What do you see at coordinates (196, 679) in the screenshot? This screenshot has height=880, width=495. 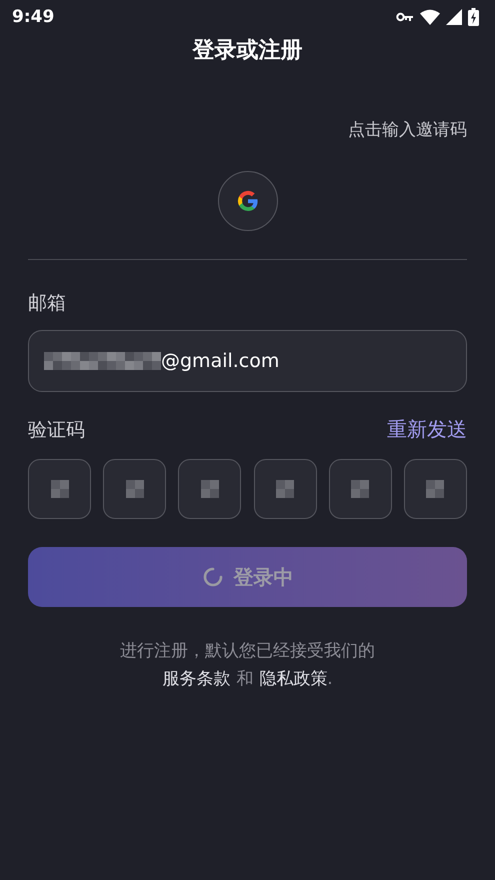 I see `terms-of-service-link: 服务条款` at bounding box center [196, 679].